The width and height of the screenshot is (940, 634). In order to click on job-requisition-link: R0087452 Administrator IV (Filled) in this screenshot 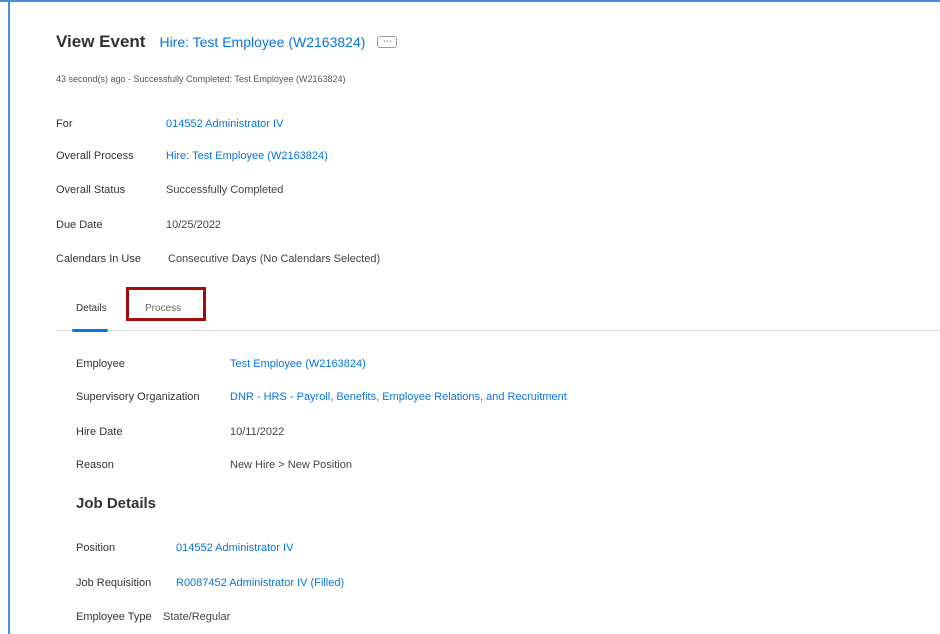, I will do `click(260, 583)`.